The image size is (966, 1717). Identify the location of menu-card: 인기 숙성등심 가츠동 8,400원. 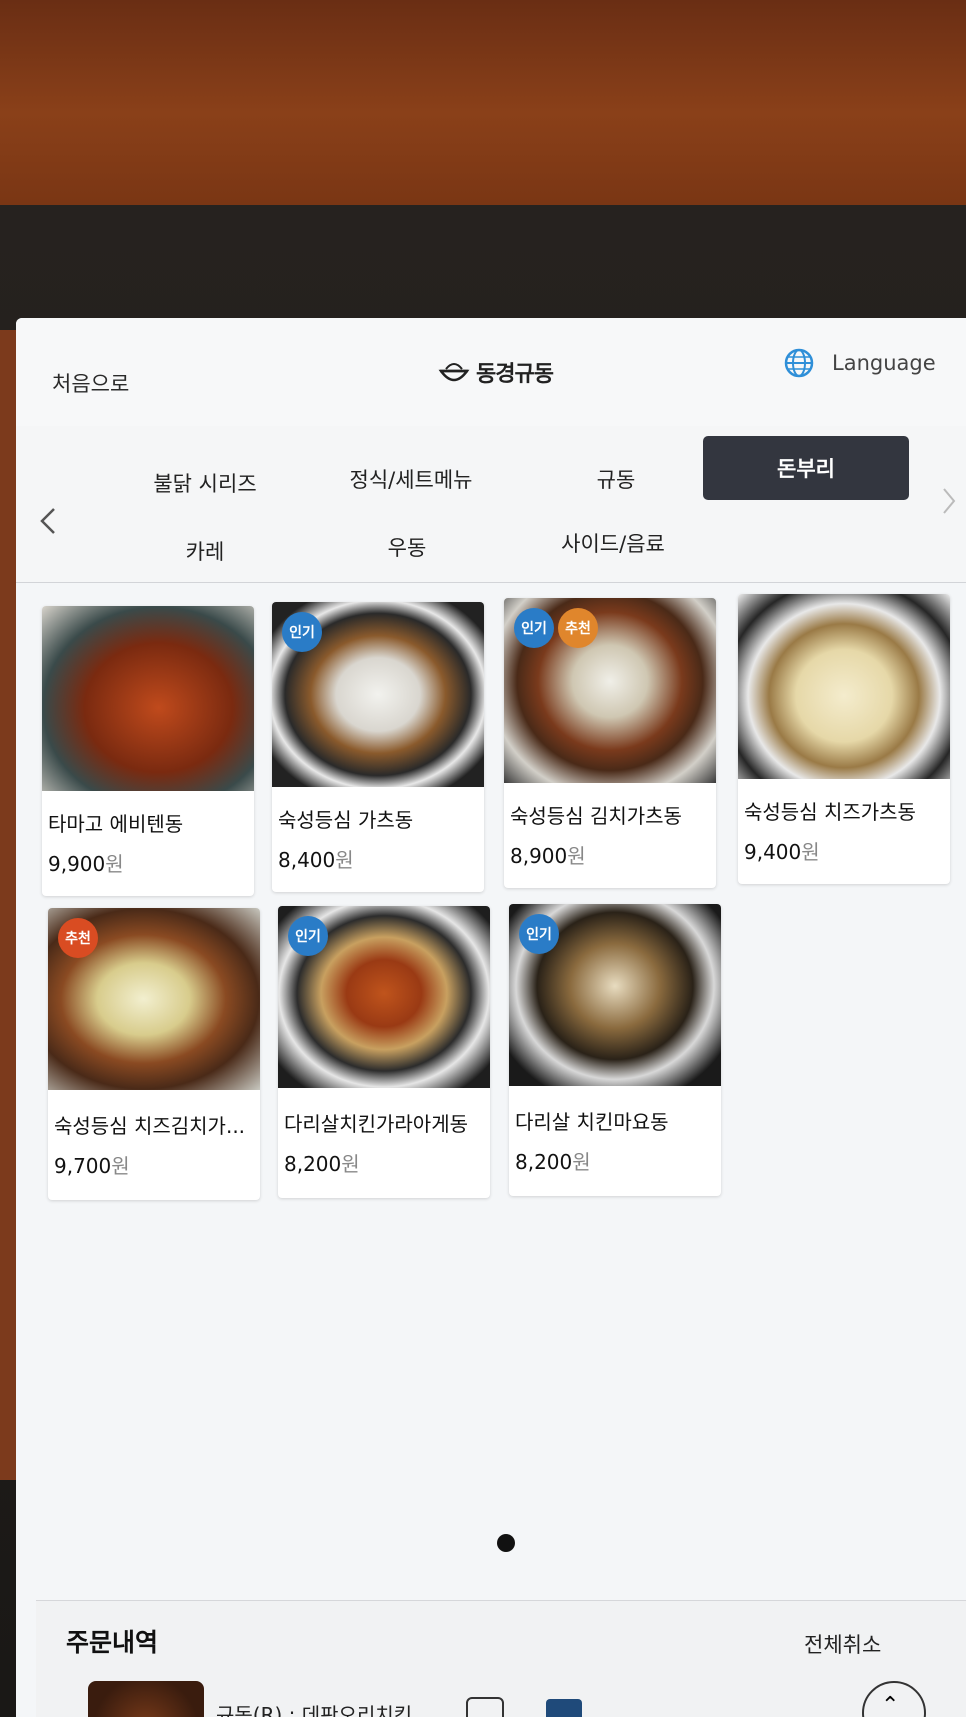
(378, 747).